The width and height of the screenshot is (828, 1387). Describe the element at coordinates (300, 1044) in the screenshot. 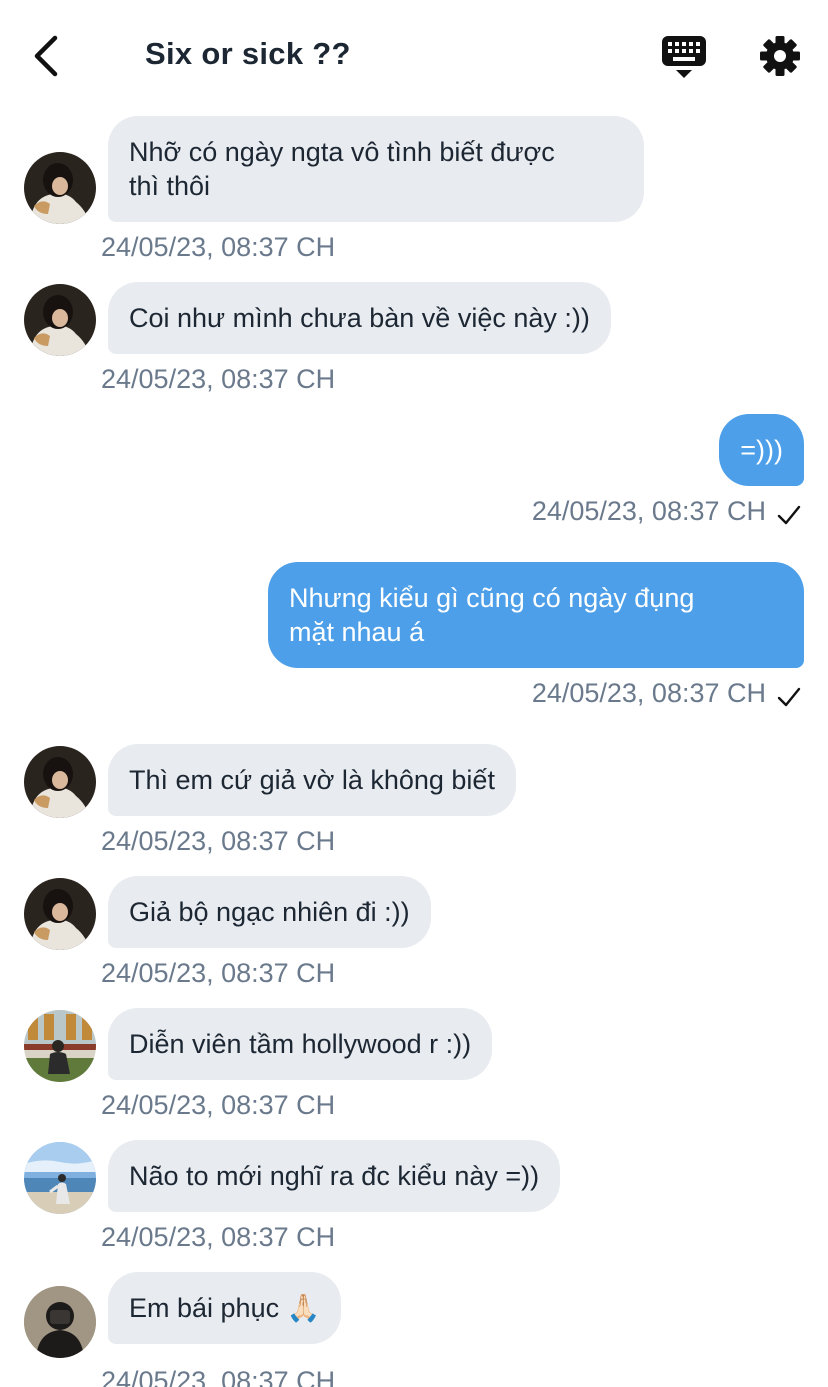

I see `message-bubble: Diễn viên tầm hollywood r :))` at that location.